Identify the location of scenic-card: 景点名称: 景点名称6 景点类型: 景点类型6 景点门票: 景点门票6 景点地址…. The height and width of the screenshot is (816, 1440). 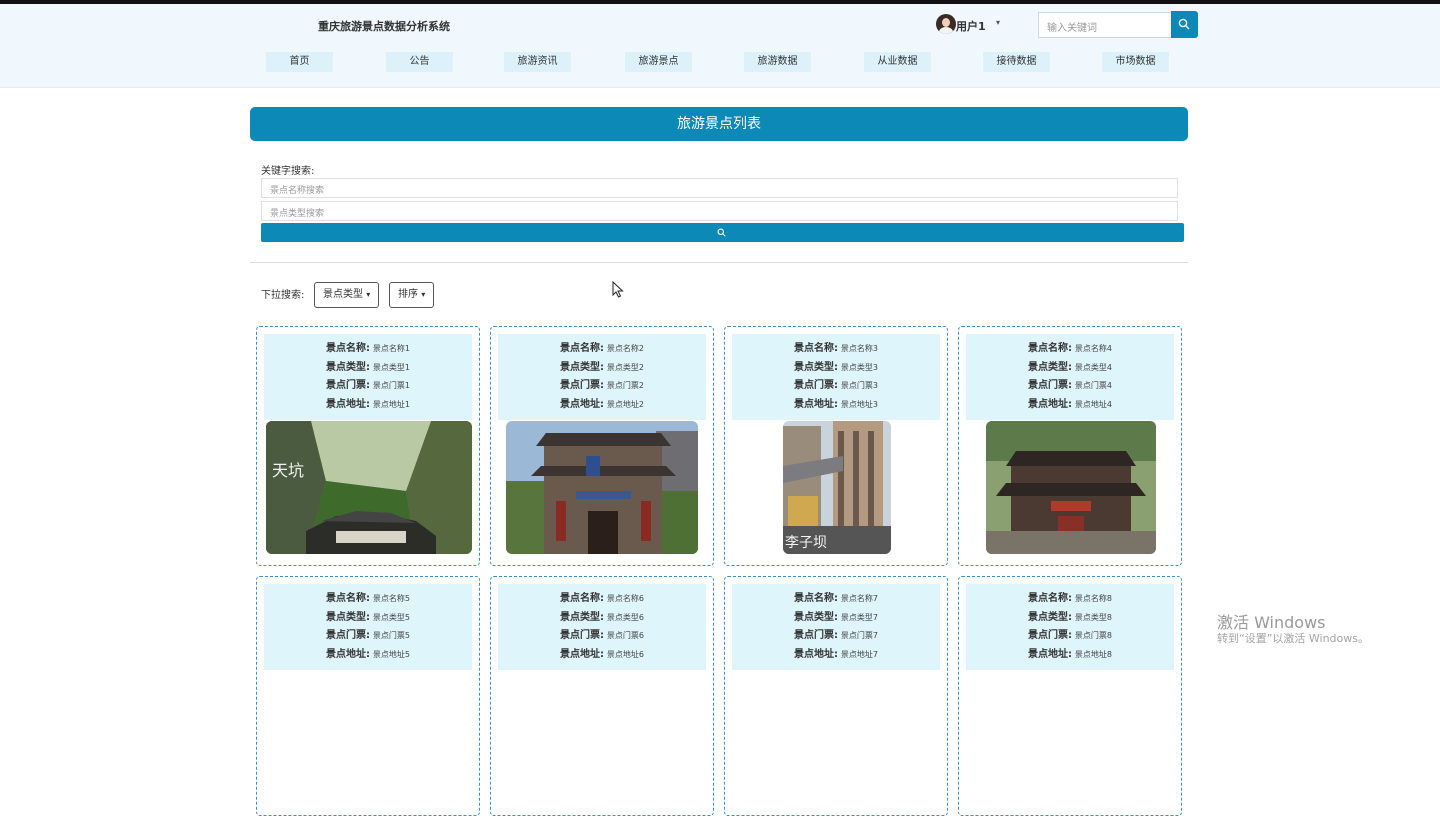
(602, 696).